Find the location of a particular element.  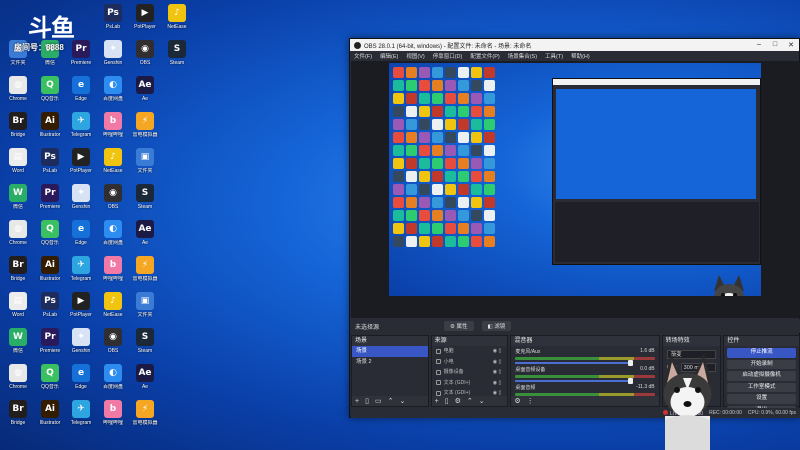

source-item: 小电 ◉ ▯ is located at coordinates (470, 362).